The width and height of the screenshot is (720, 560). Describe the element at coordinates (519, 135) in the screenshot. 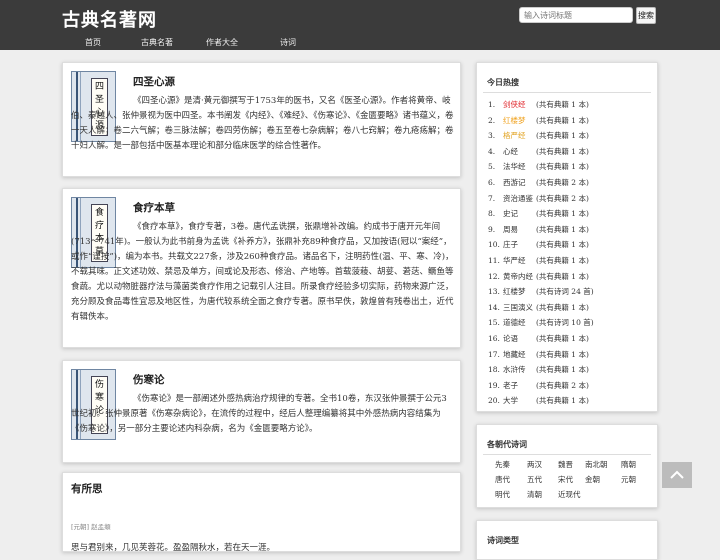

I see `hot-name: 格严经` at that location.